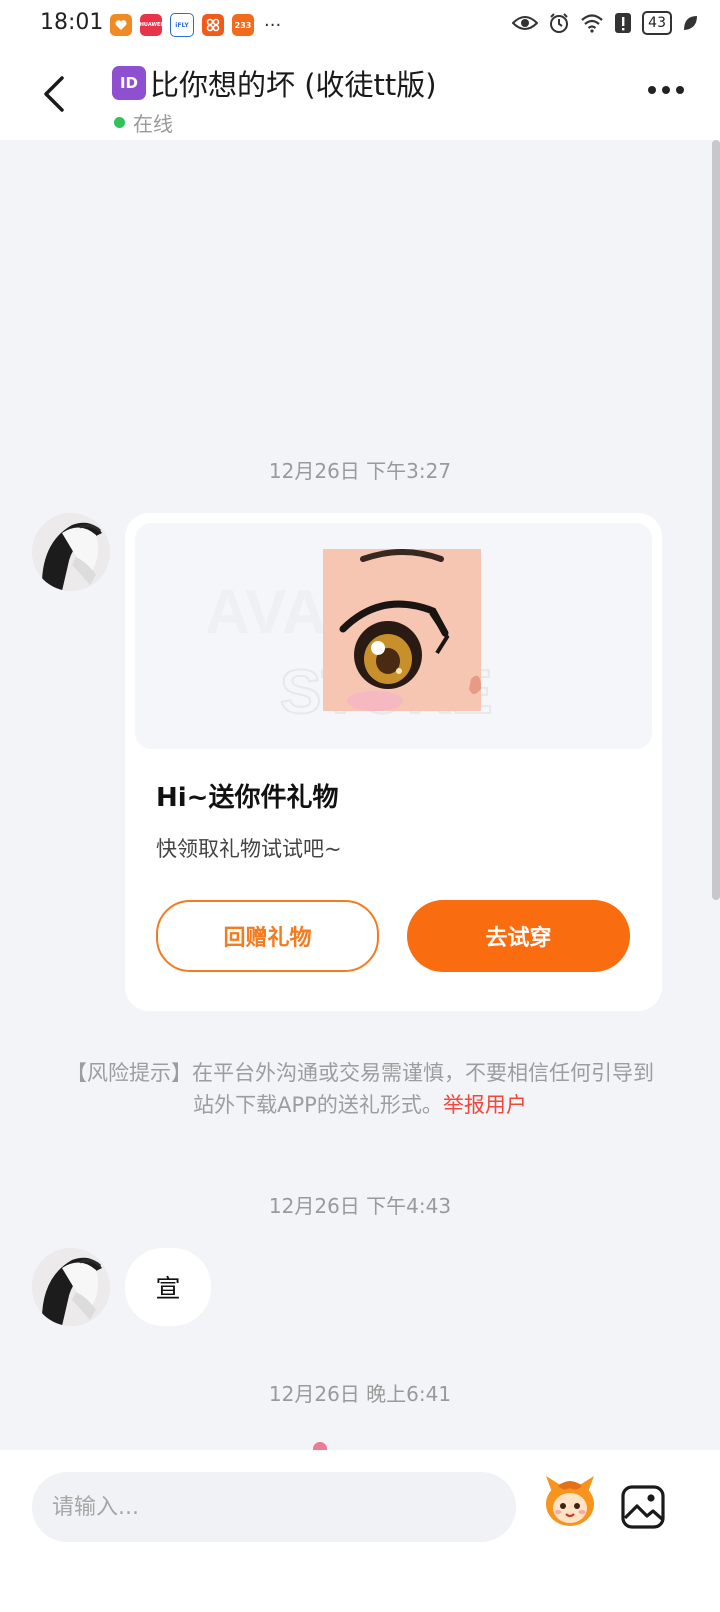 The width and height of the screenshot is (720, 1612). I want to click on send-image-button, so click(643, 1507).